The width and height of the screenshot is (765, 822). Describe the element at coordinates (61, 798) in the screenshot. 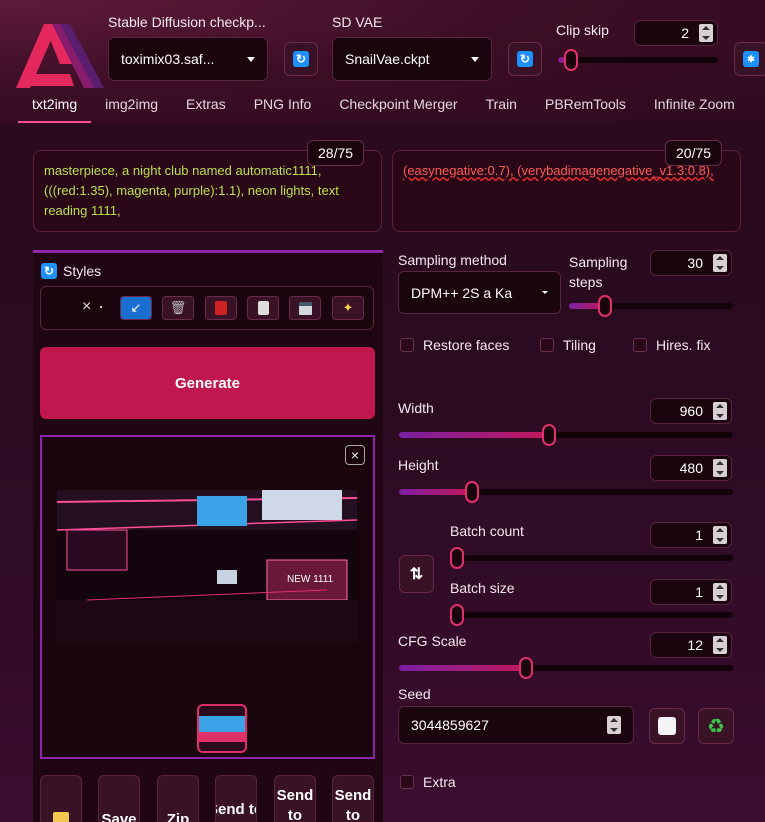

I see `open-folder-button` at that location.